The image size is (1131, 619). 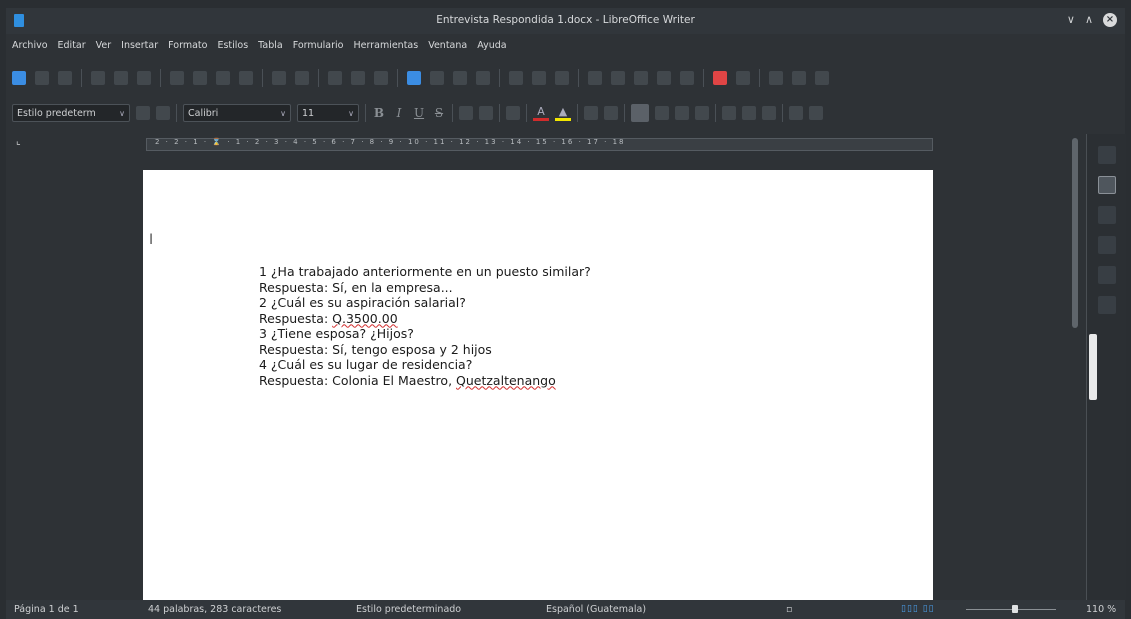 What do you see at coordinates (335, 78) in the screenshot?
I see `find-replace-icon` at bounding box center [335, 78].